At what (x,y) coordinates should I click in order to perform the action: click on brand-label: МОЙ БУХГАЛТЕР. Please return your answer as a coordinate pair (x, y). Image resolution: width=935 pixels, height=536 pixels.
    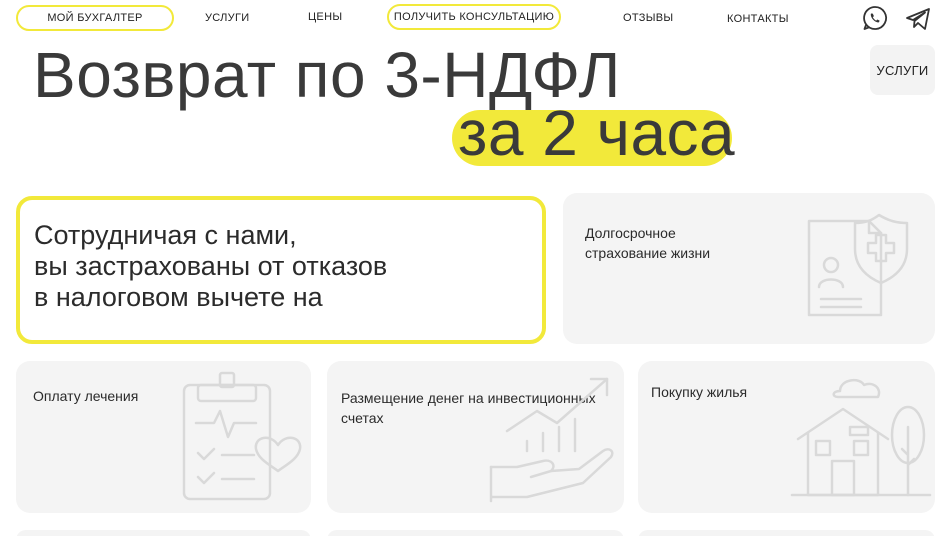
    Looking at the image, I should click on (95, 18).